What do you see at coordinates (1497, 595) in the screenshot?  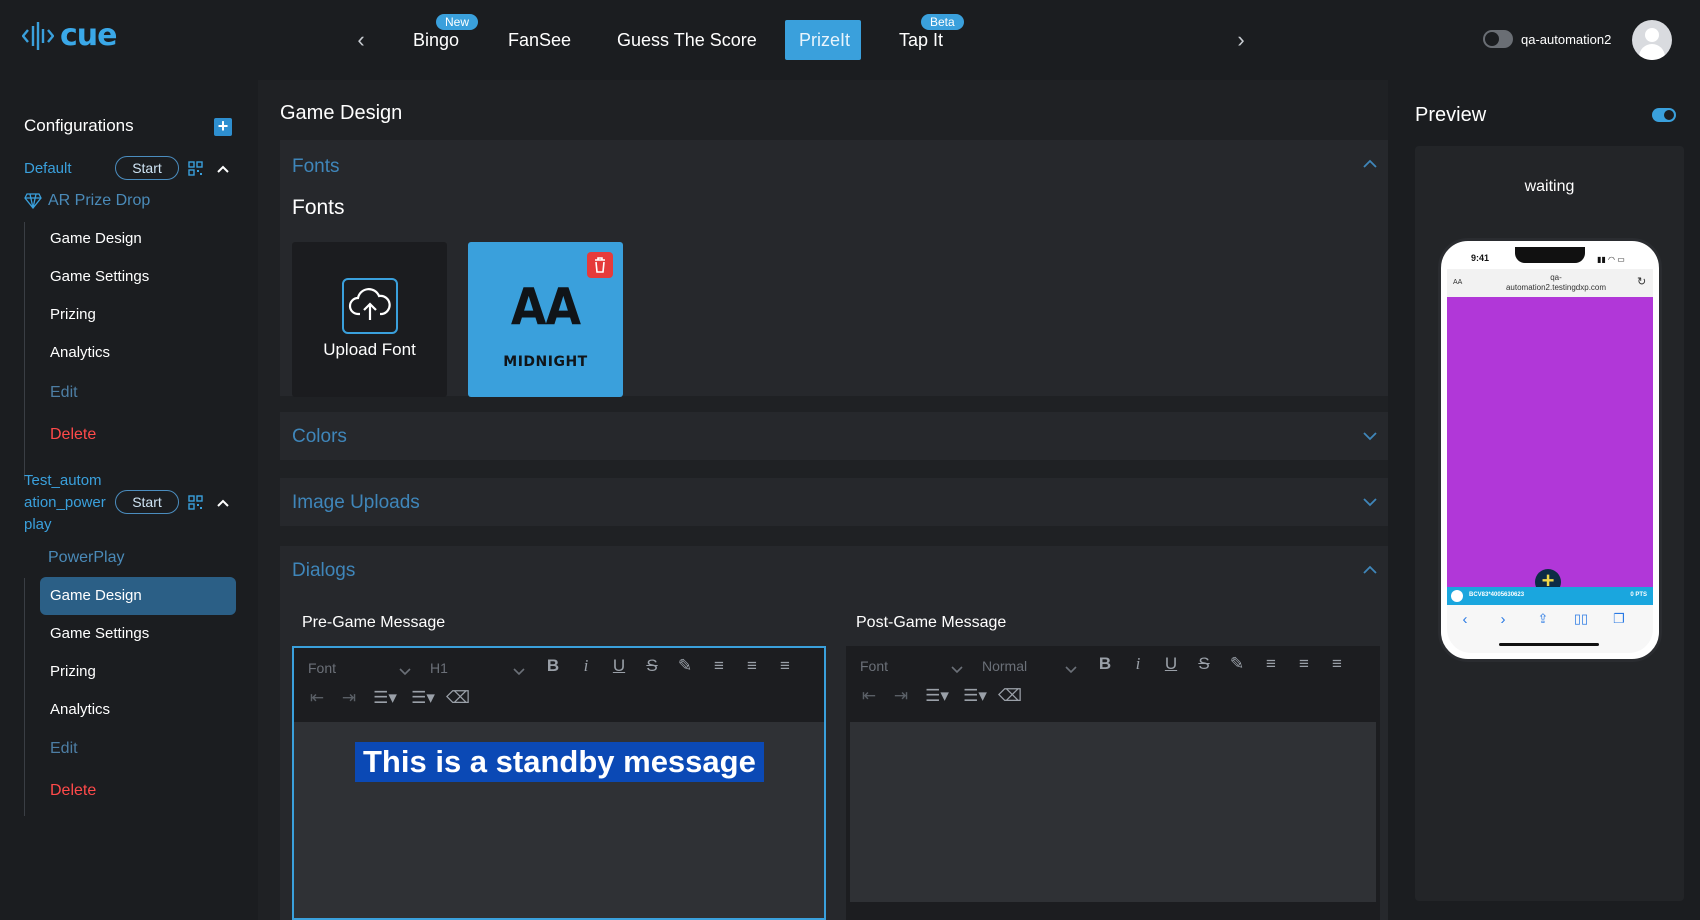 I see `player-id: BCV83*4005630623` at bounding box center [1497, 595].